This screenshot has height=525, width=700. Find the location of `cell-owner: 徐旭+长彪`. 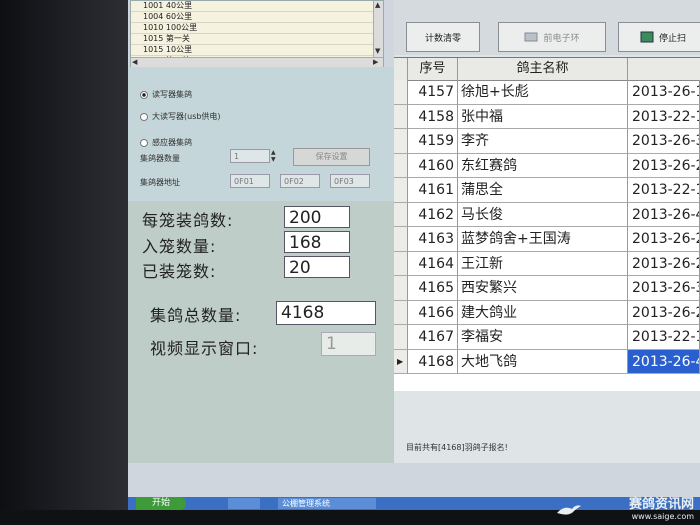

cell-owner: 徐旭+长彪 is located at coordinates (543, 92).